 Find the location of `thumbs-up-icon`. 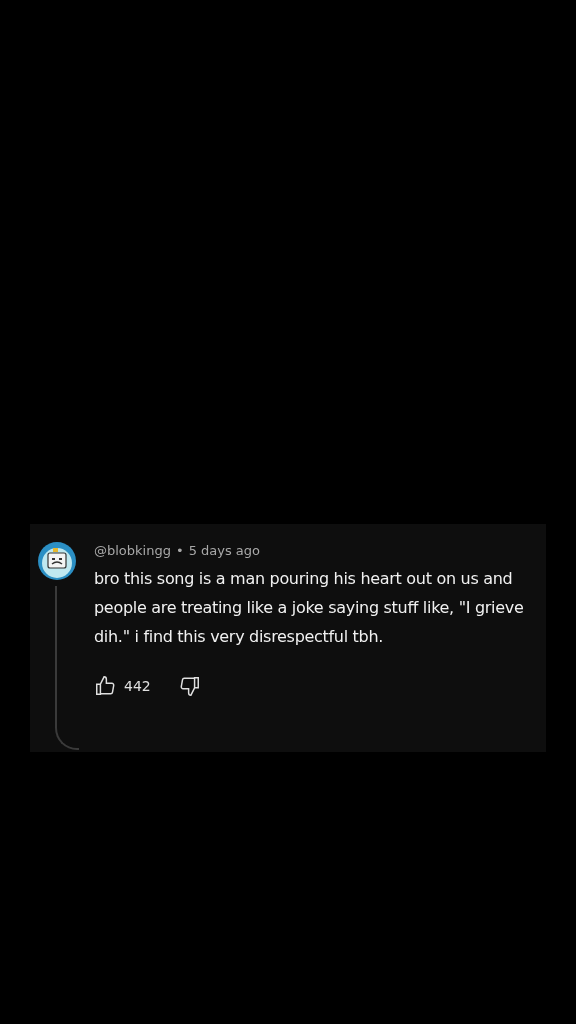

thumbs-up-icon is located at coordinates (105, 686).